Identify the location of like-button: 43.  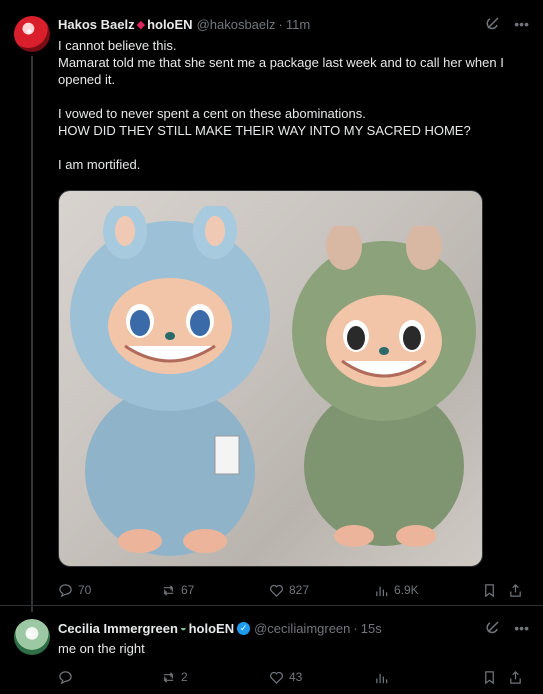
(285, 677).